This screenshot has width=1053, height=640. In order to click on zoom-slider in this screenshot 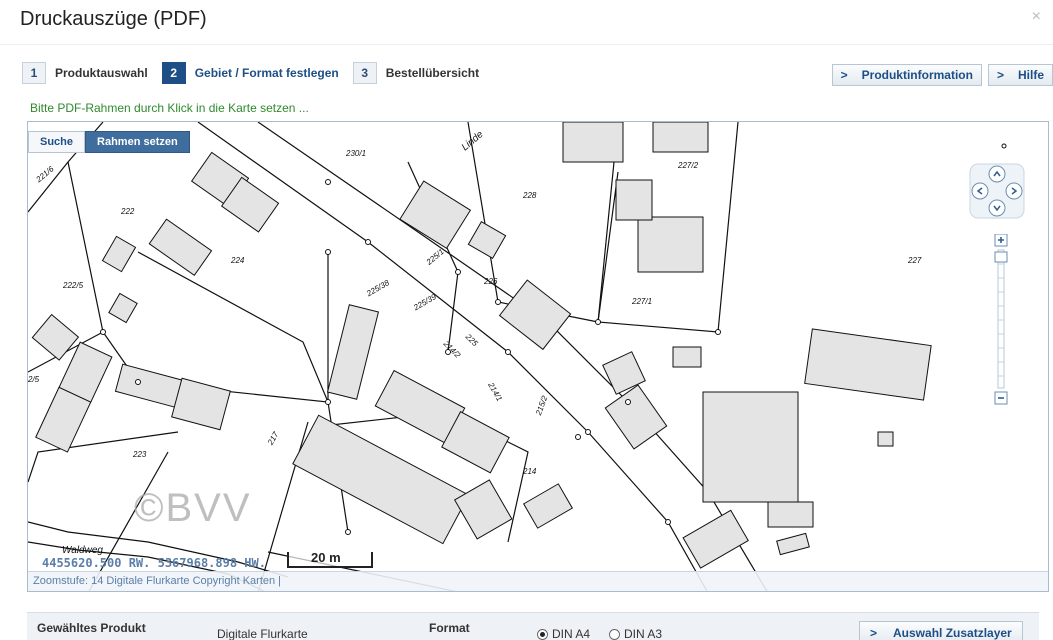, I will do `click(1001, 320)`.